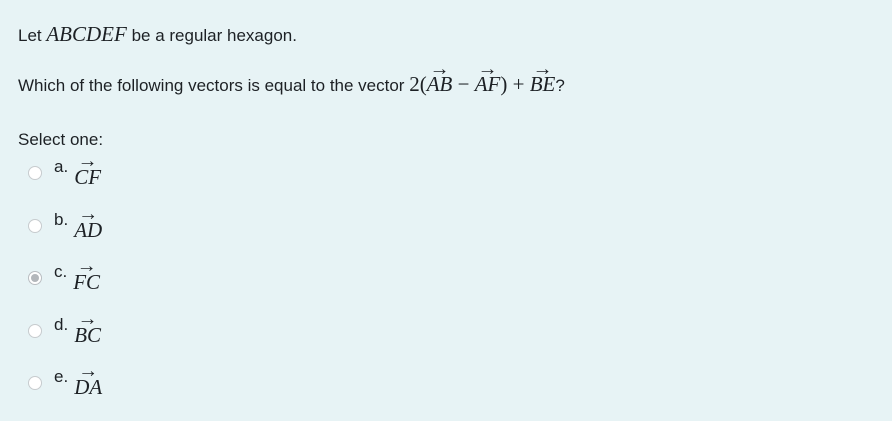  What do you see at coordinates (488, 84) in the screenshot?
I see `vector-af: AF` at bounding box center [488, 84].